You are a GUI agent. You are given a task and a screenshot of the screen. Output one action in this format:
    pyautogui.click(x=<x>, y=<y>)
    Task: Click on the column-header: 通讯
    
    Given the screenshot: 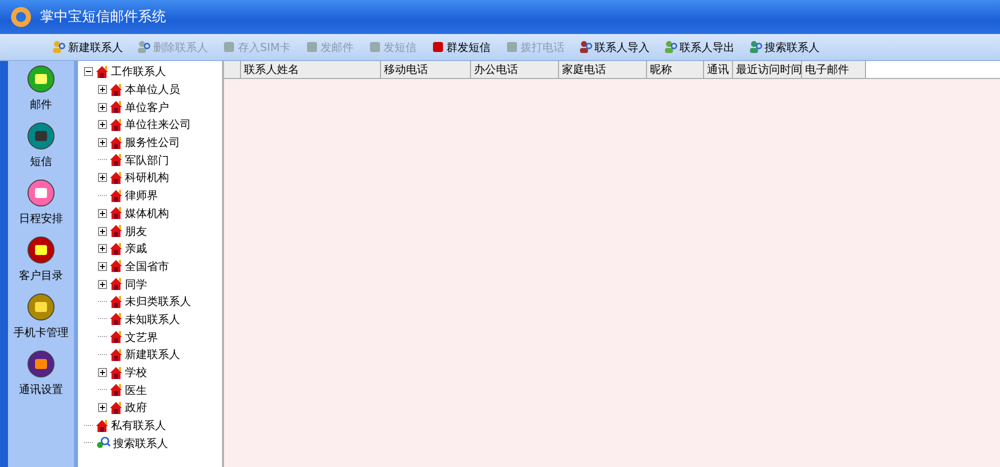 What is the action you would take?
    pyautogui.click(x=718, y=69)
    